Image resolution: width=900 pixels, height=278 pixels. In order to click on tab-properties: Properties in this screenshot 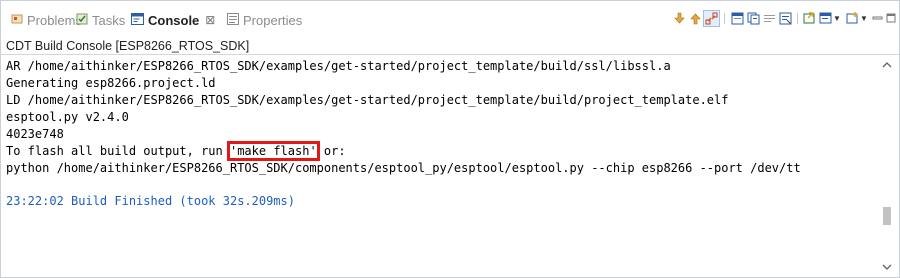, I will do `click(264, 20)`.